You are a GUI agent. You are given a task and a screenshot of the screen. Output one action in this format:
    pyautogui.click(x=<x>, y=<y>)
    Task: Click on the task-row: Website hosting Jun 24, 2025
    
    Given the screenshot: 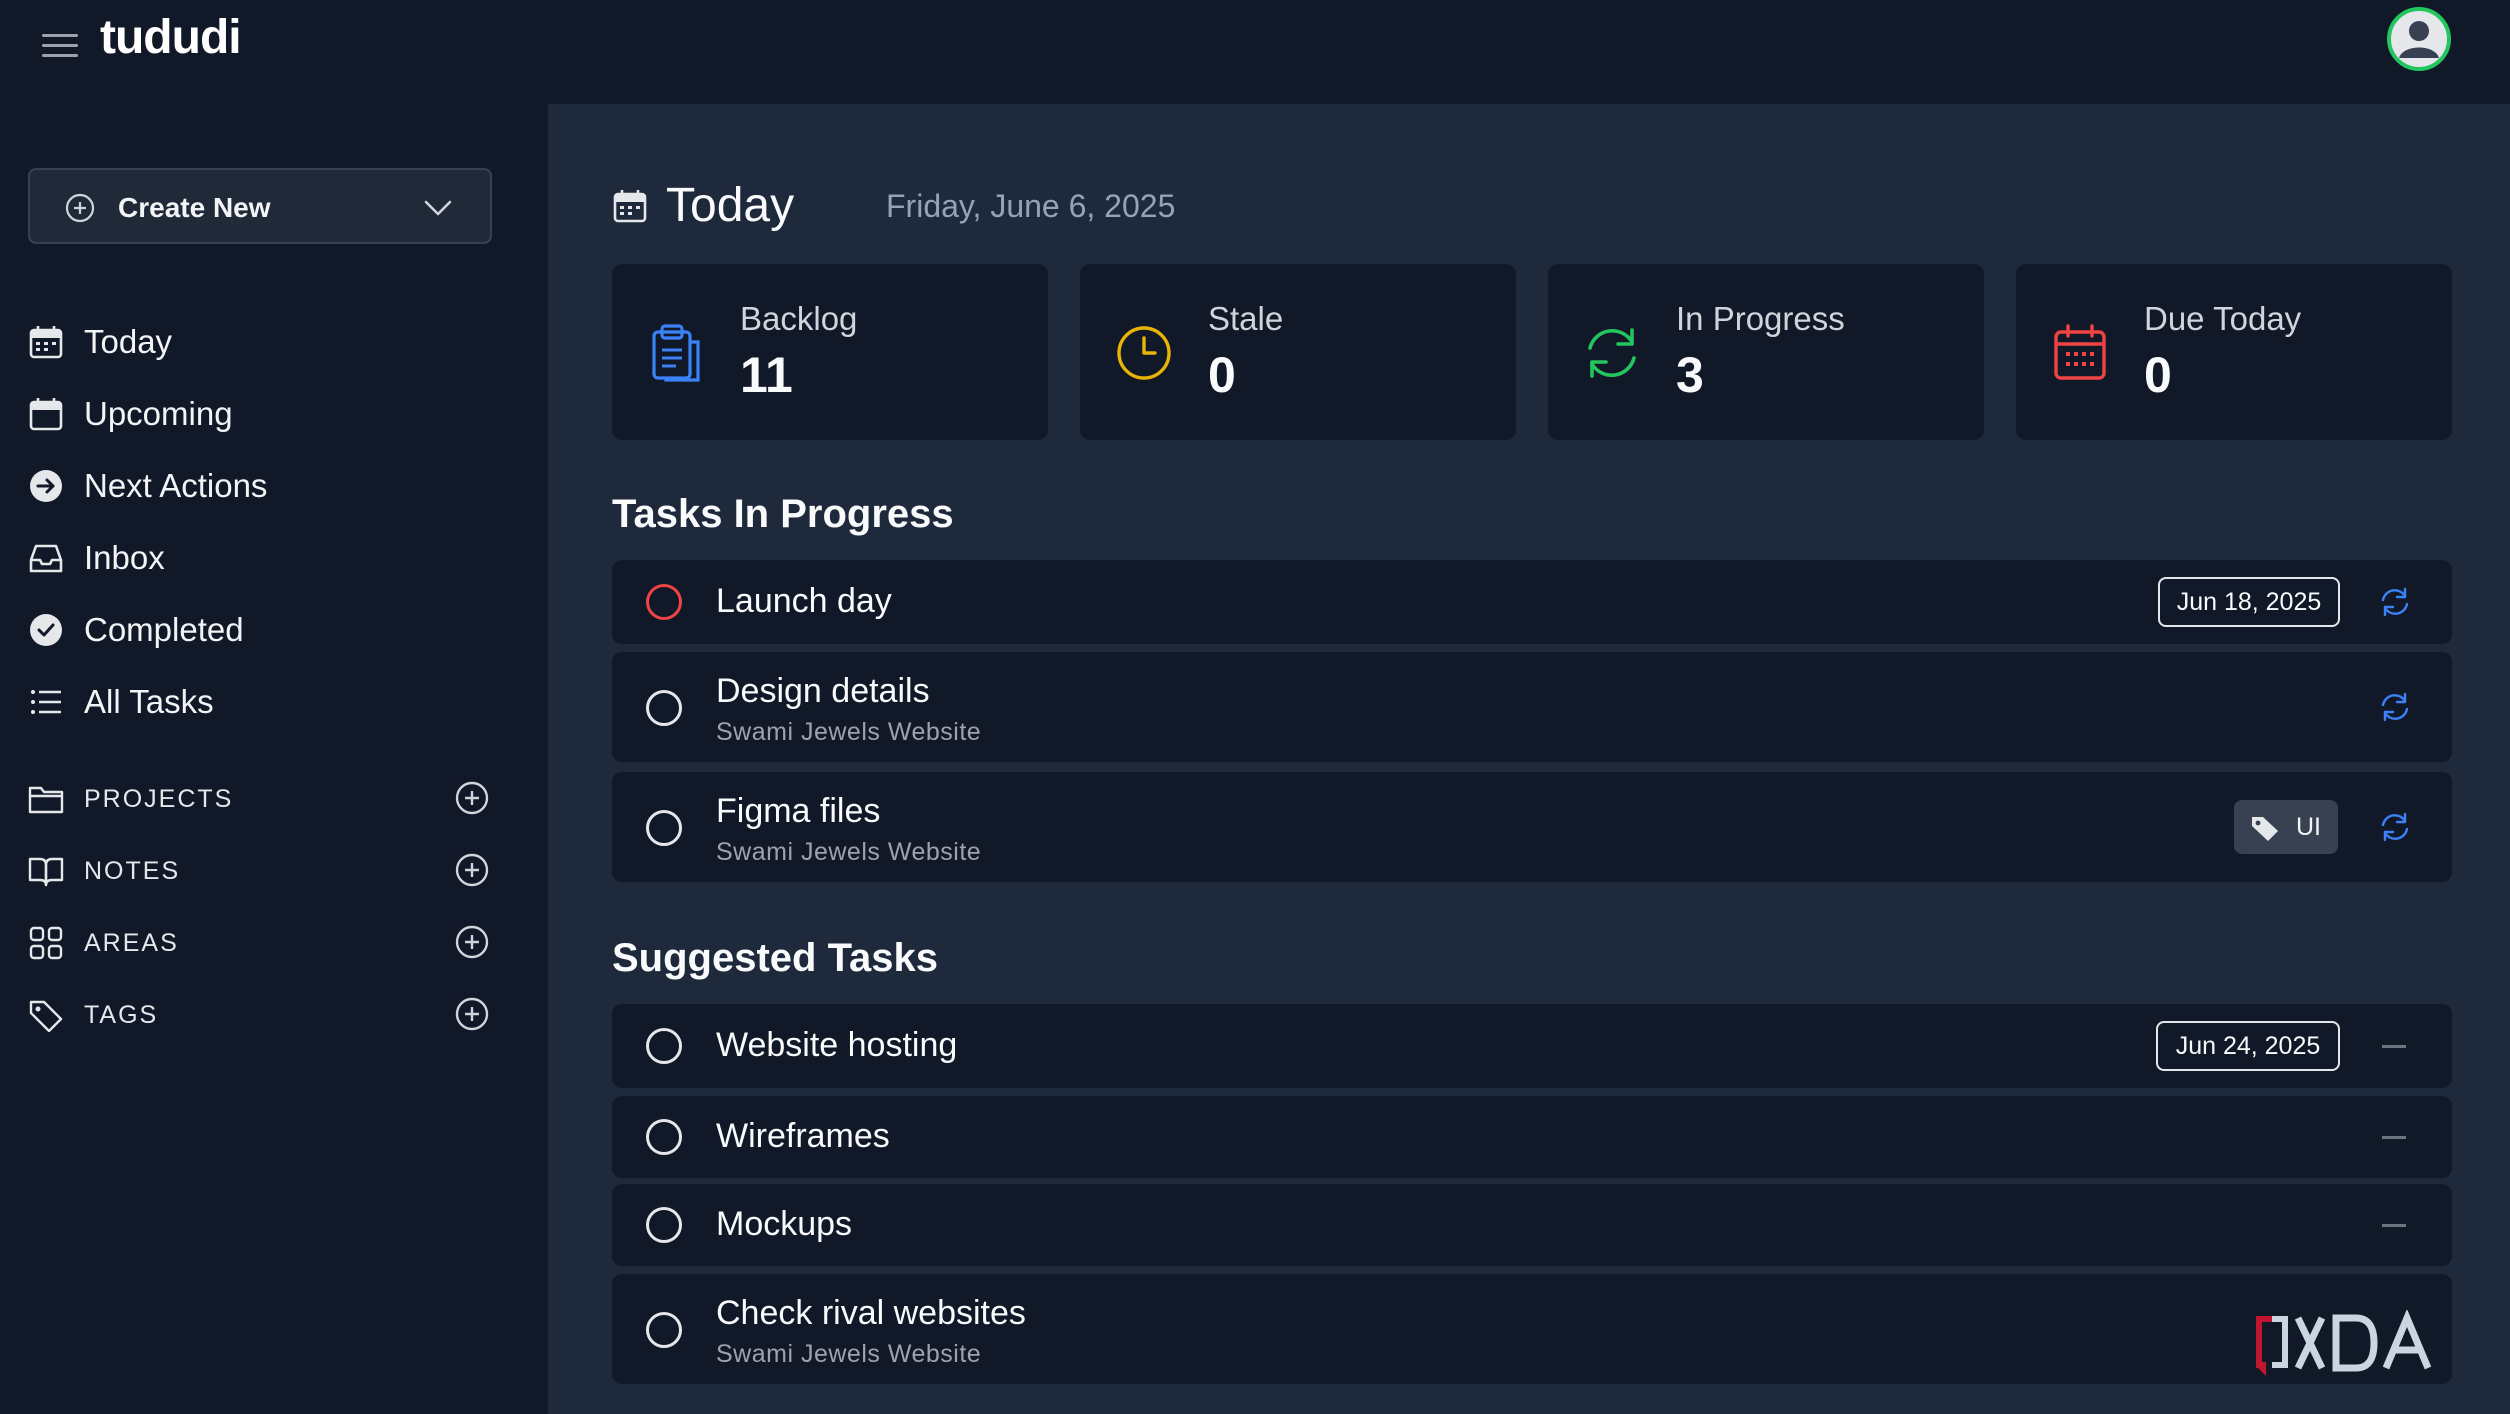 What is the action you would take?
    pyautogui.click(x=1532, y=1046)
    